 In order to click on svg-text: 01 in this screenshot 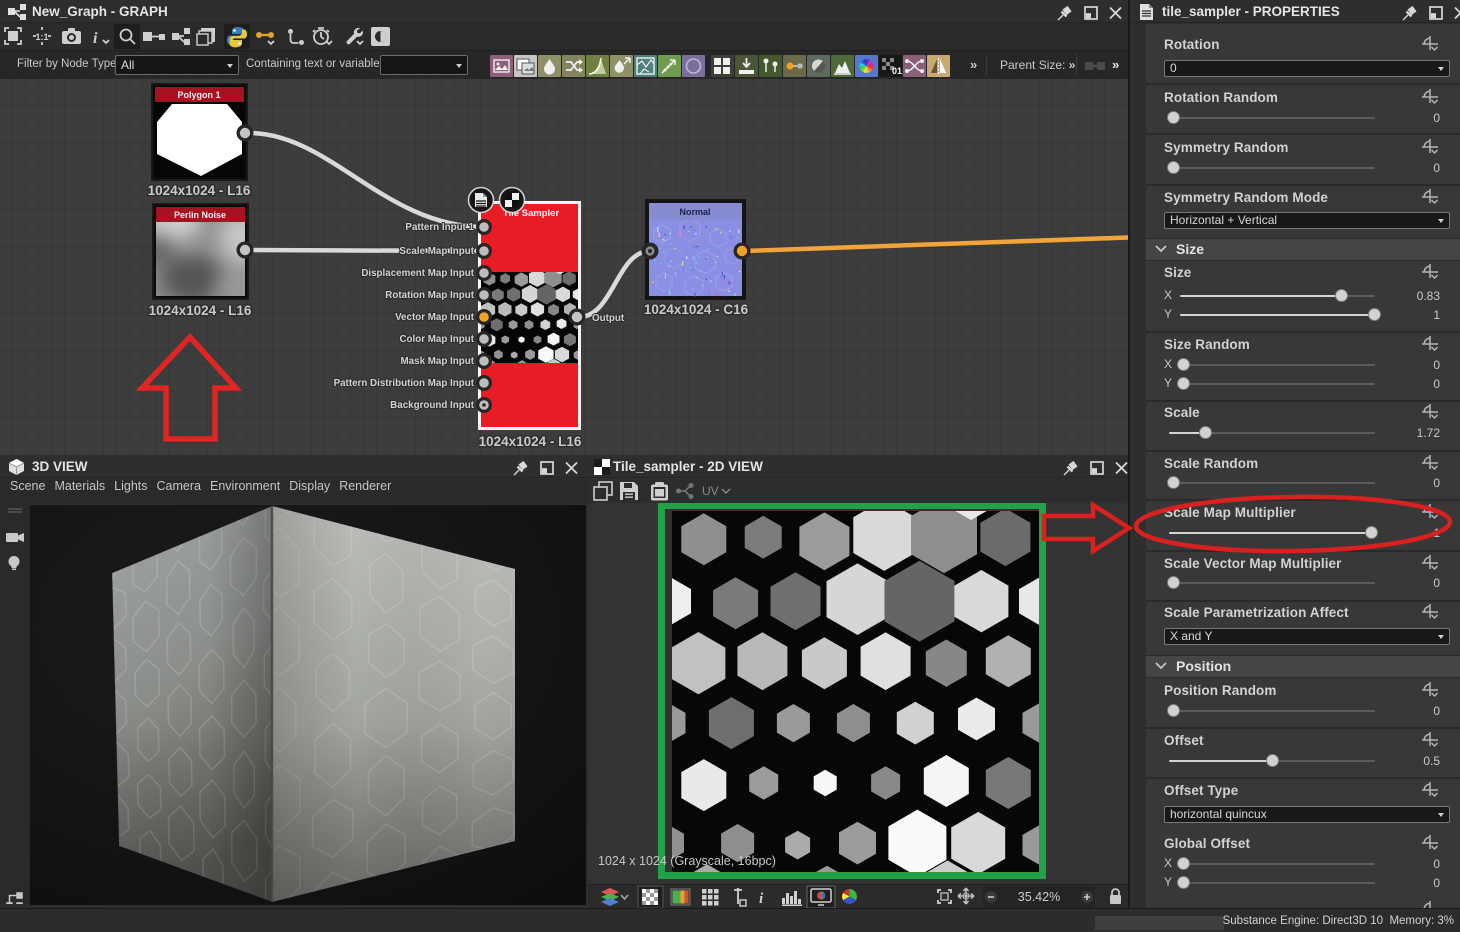, I will do `click(897, 71)`.